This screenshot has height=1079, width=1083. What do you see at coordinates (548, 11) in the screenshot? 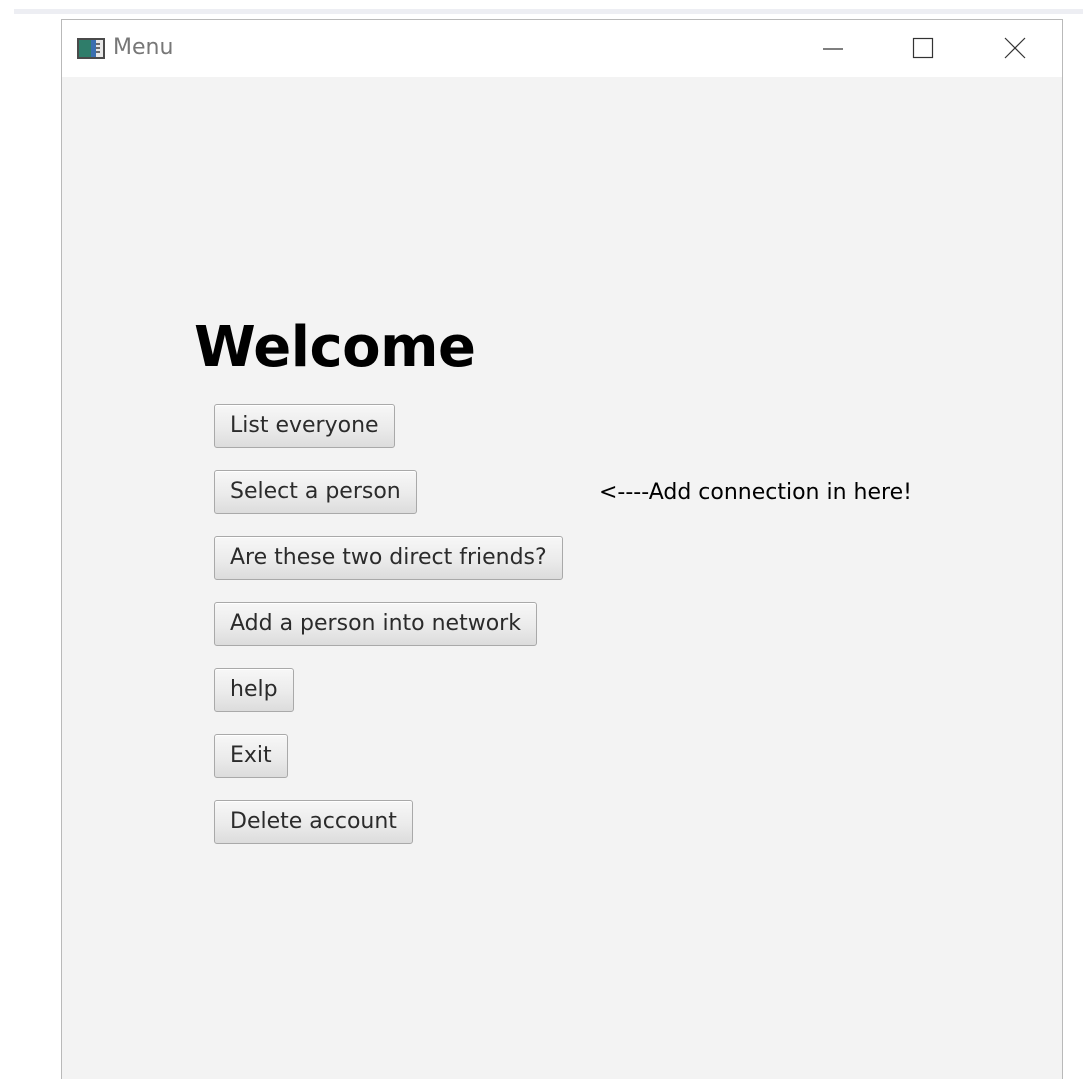
I see `background-strip` at bounding box center [548, 11].